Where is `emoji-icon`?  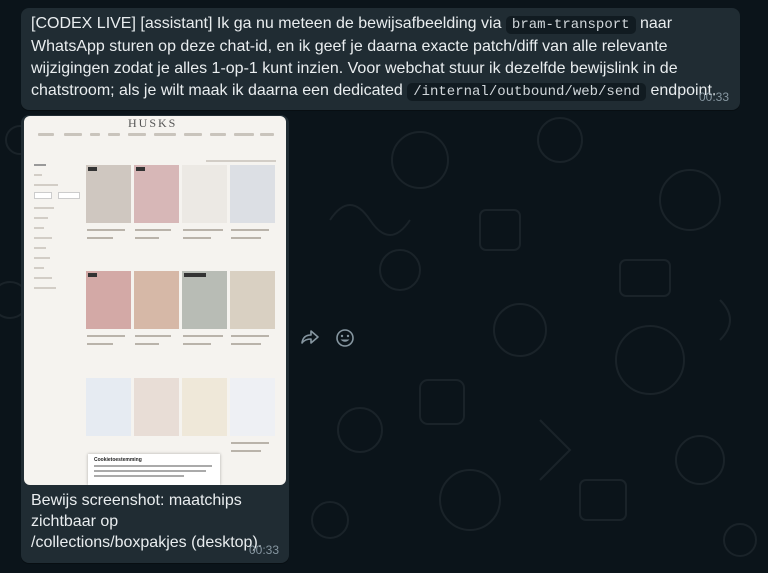
emoji-icon is located at coordinates (345, 338).